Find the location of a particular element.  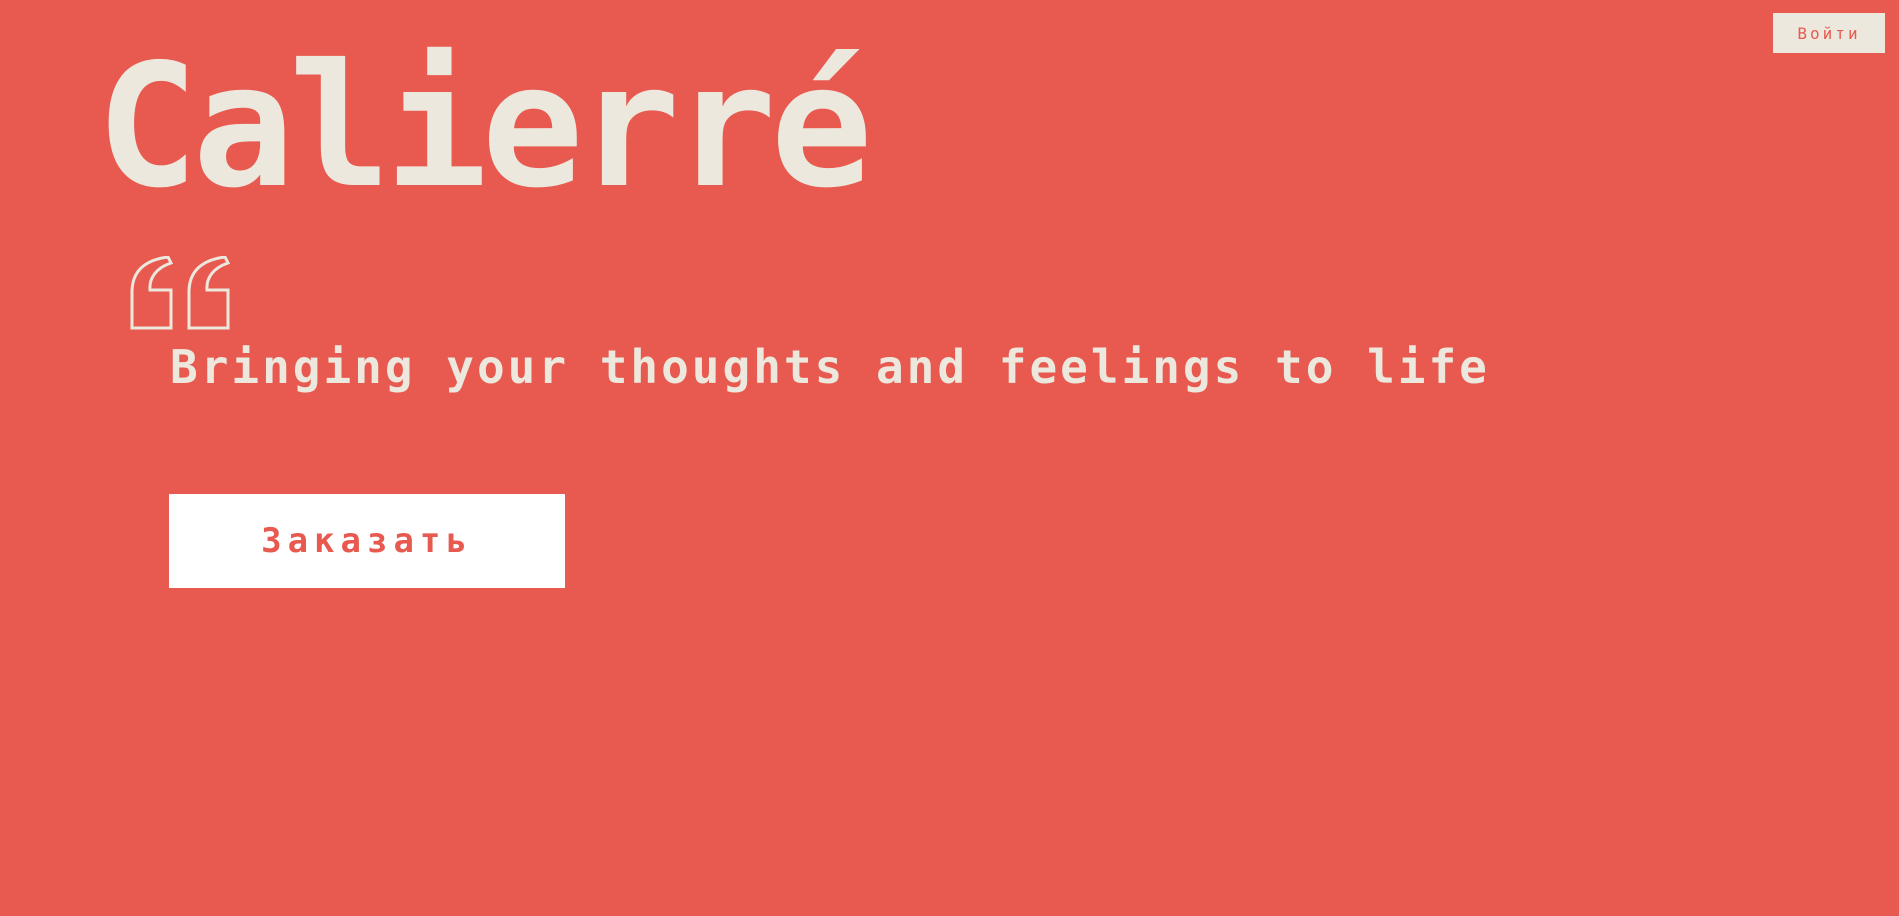

brand-title: Calierré is located at coordinates (484, 127).